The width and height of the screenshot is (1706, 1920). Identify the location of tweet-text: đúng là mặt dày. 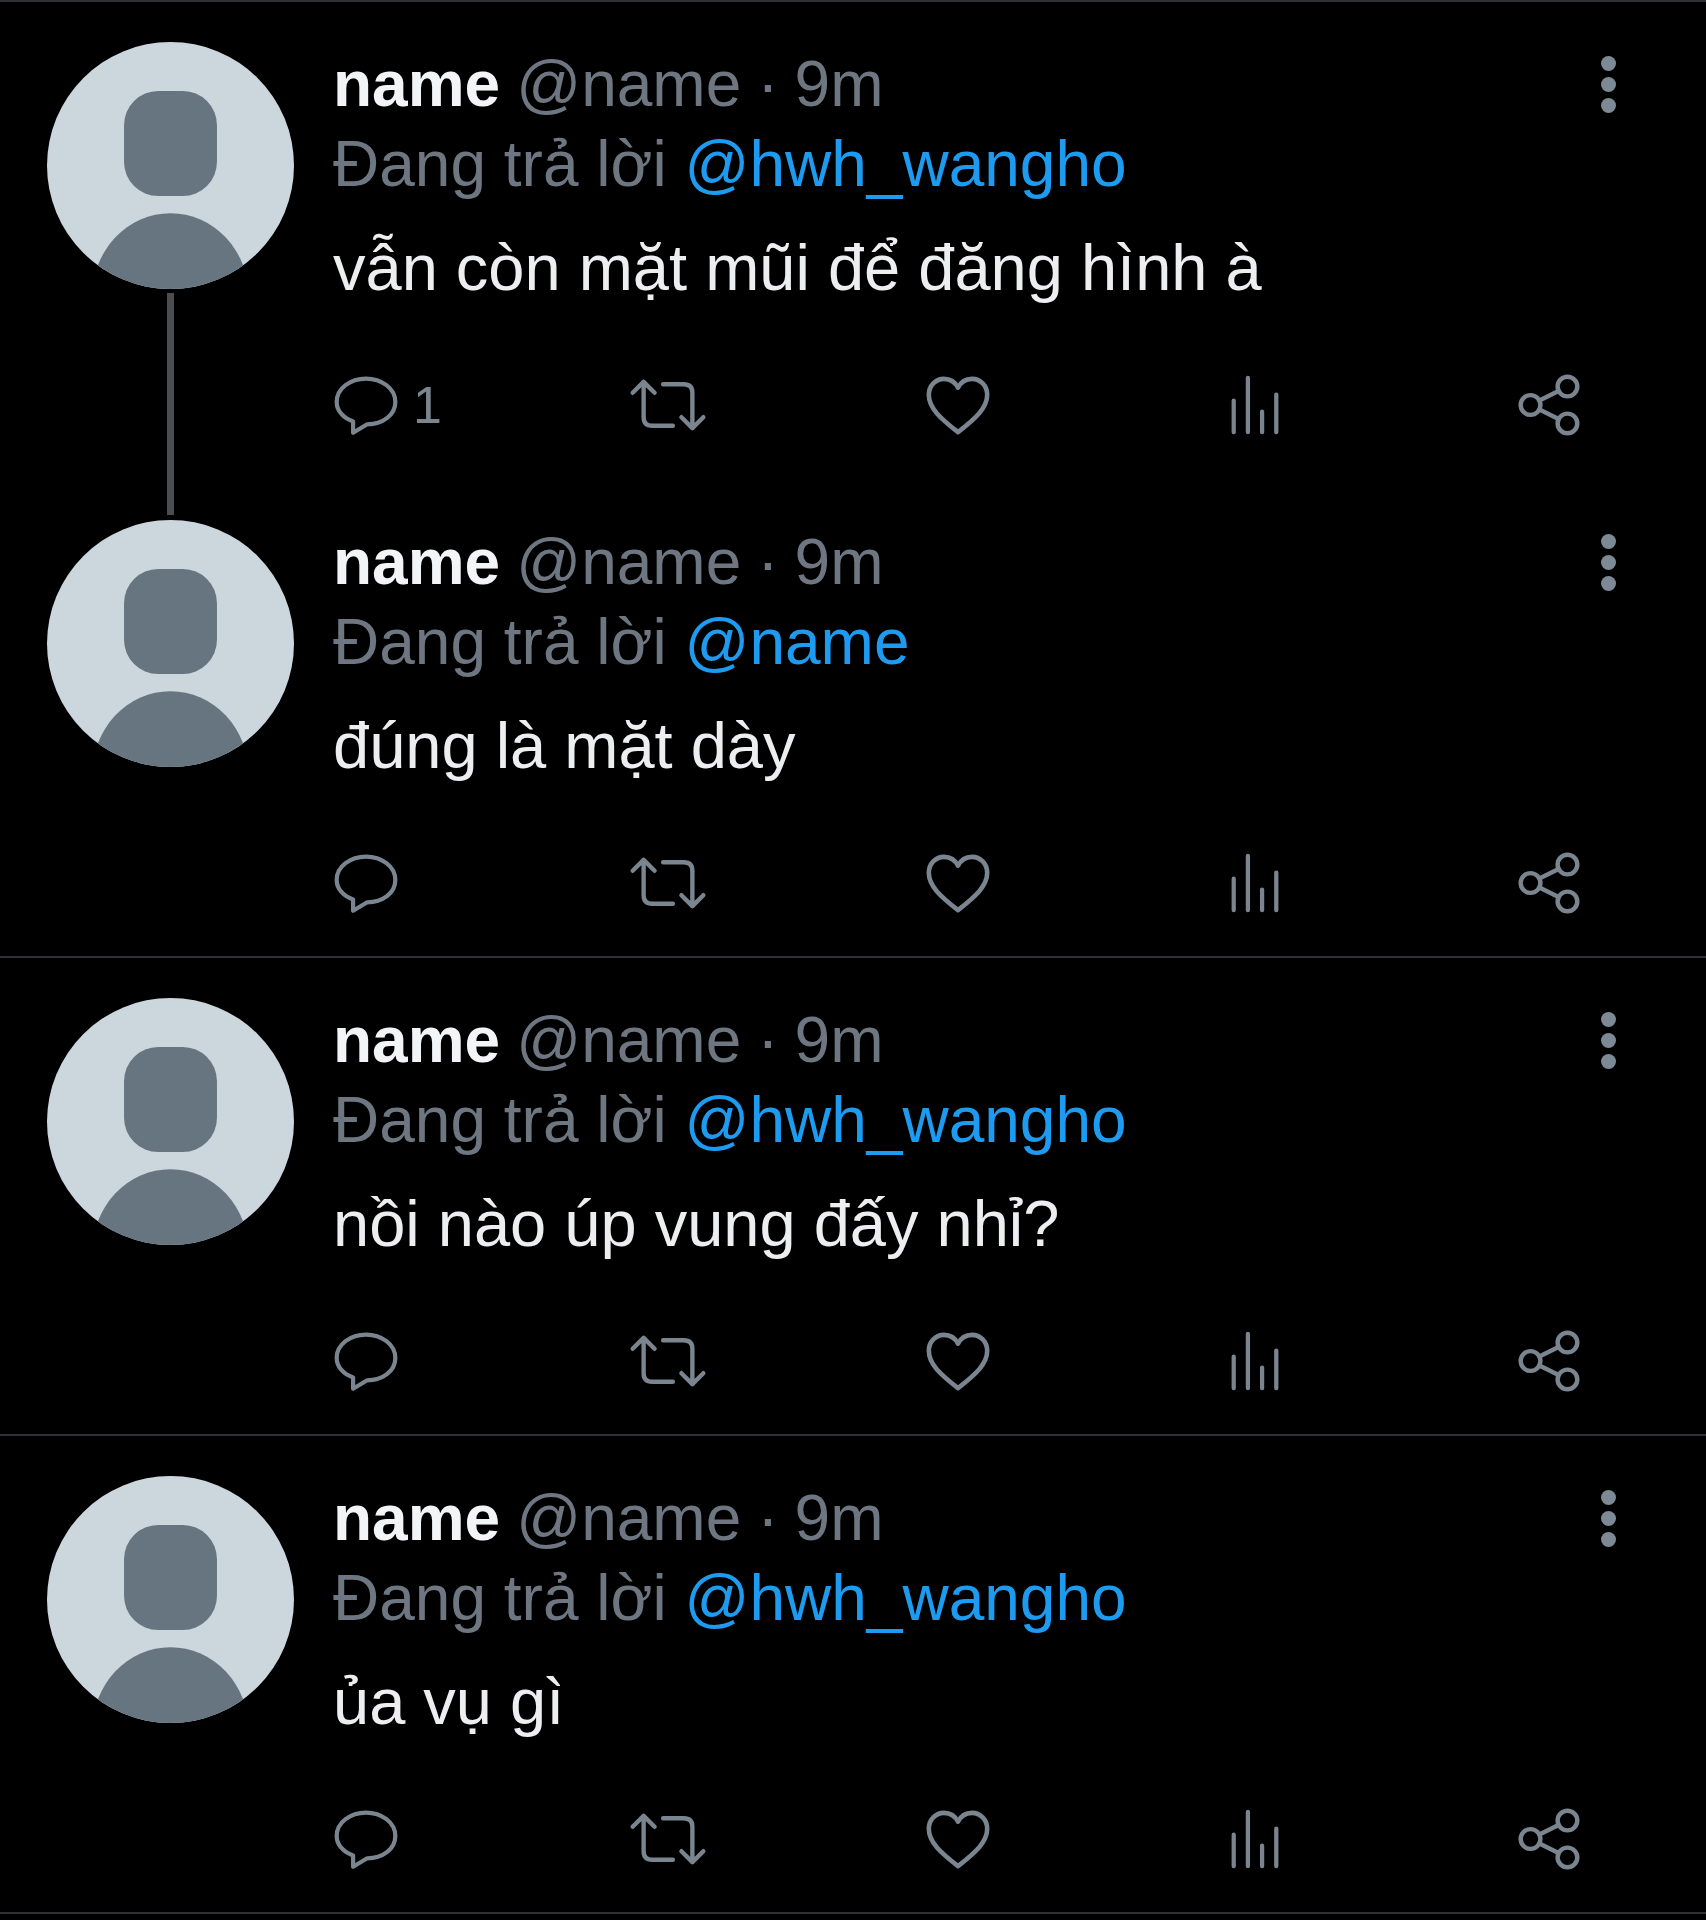
(565, 746).